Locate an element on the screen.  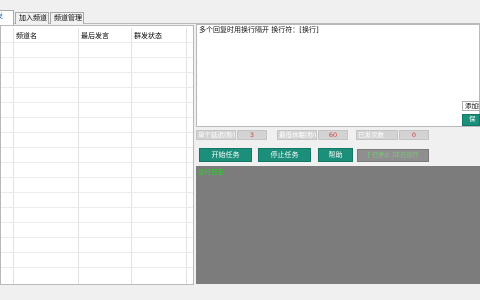
grid-header: 频道名 最后发言 群发状态 is located at coordinates (97, 34).